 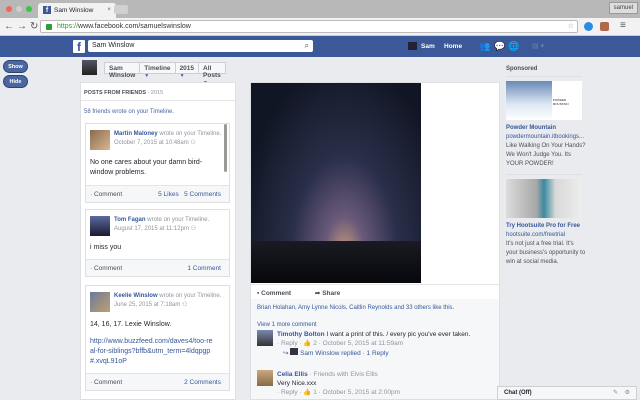 What do you see at coordinates (623, 25) in the screenshot?
I see `menu-icon: ≡` at bounding box center [623, 25].